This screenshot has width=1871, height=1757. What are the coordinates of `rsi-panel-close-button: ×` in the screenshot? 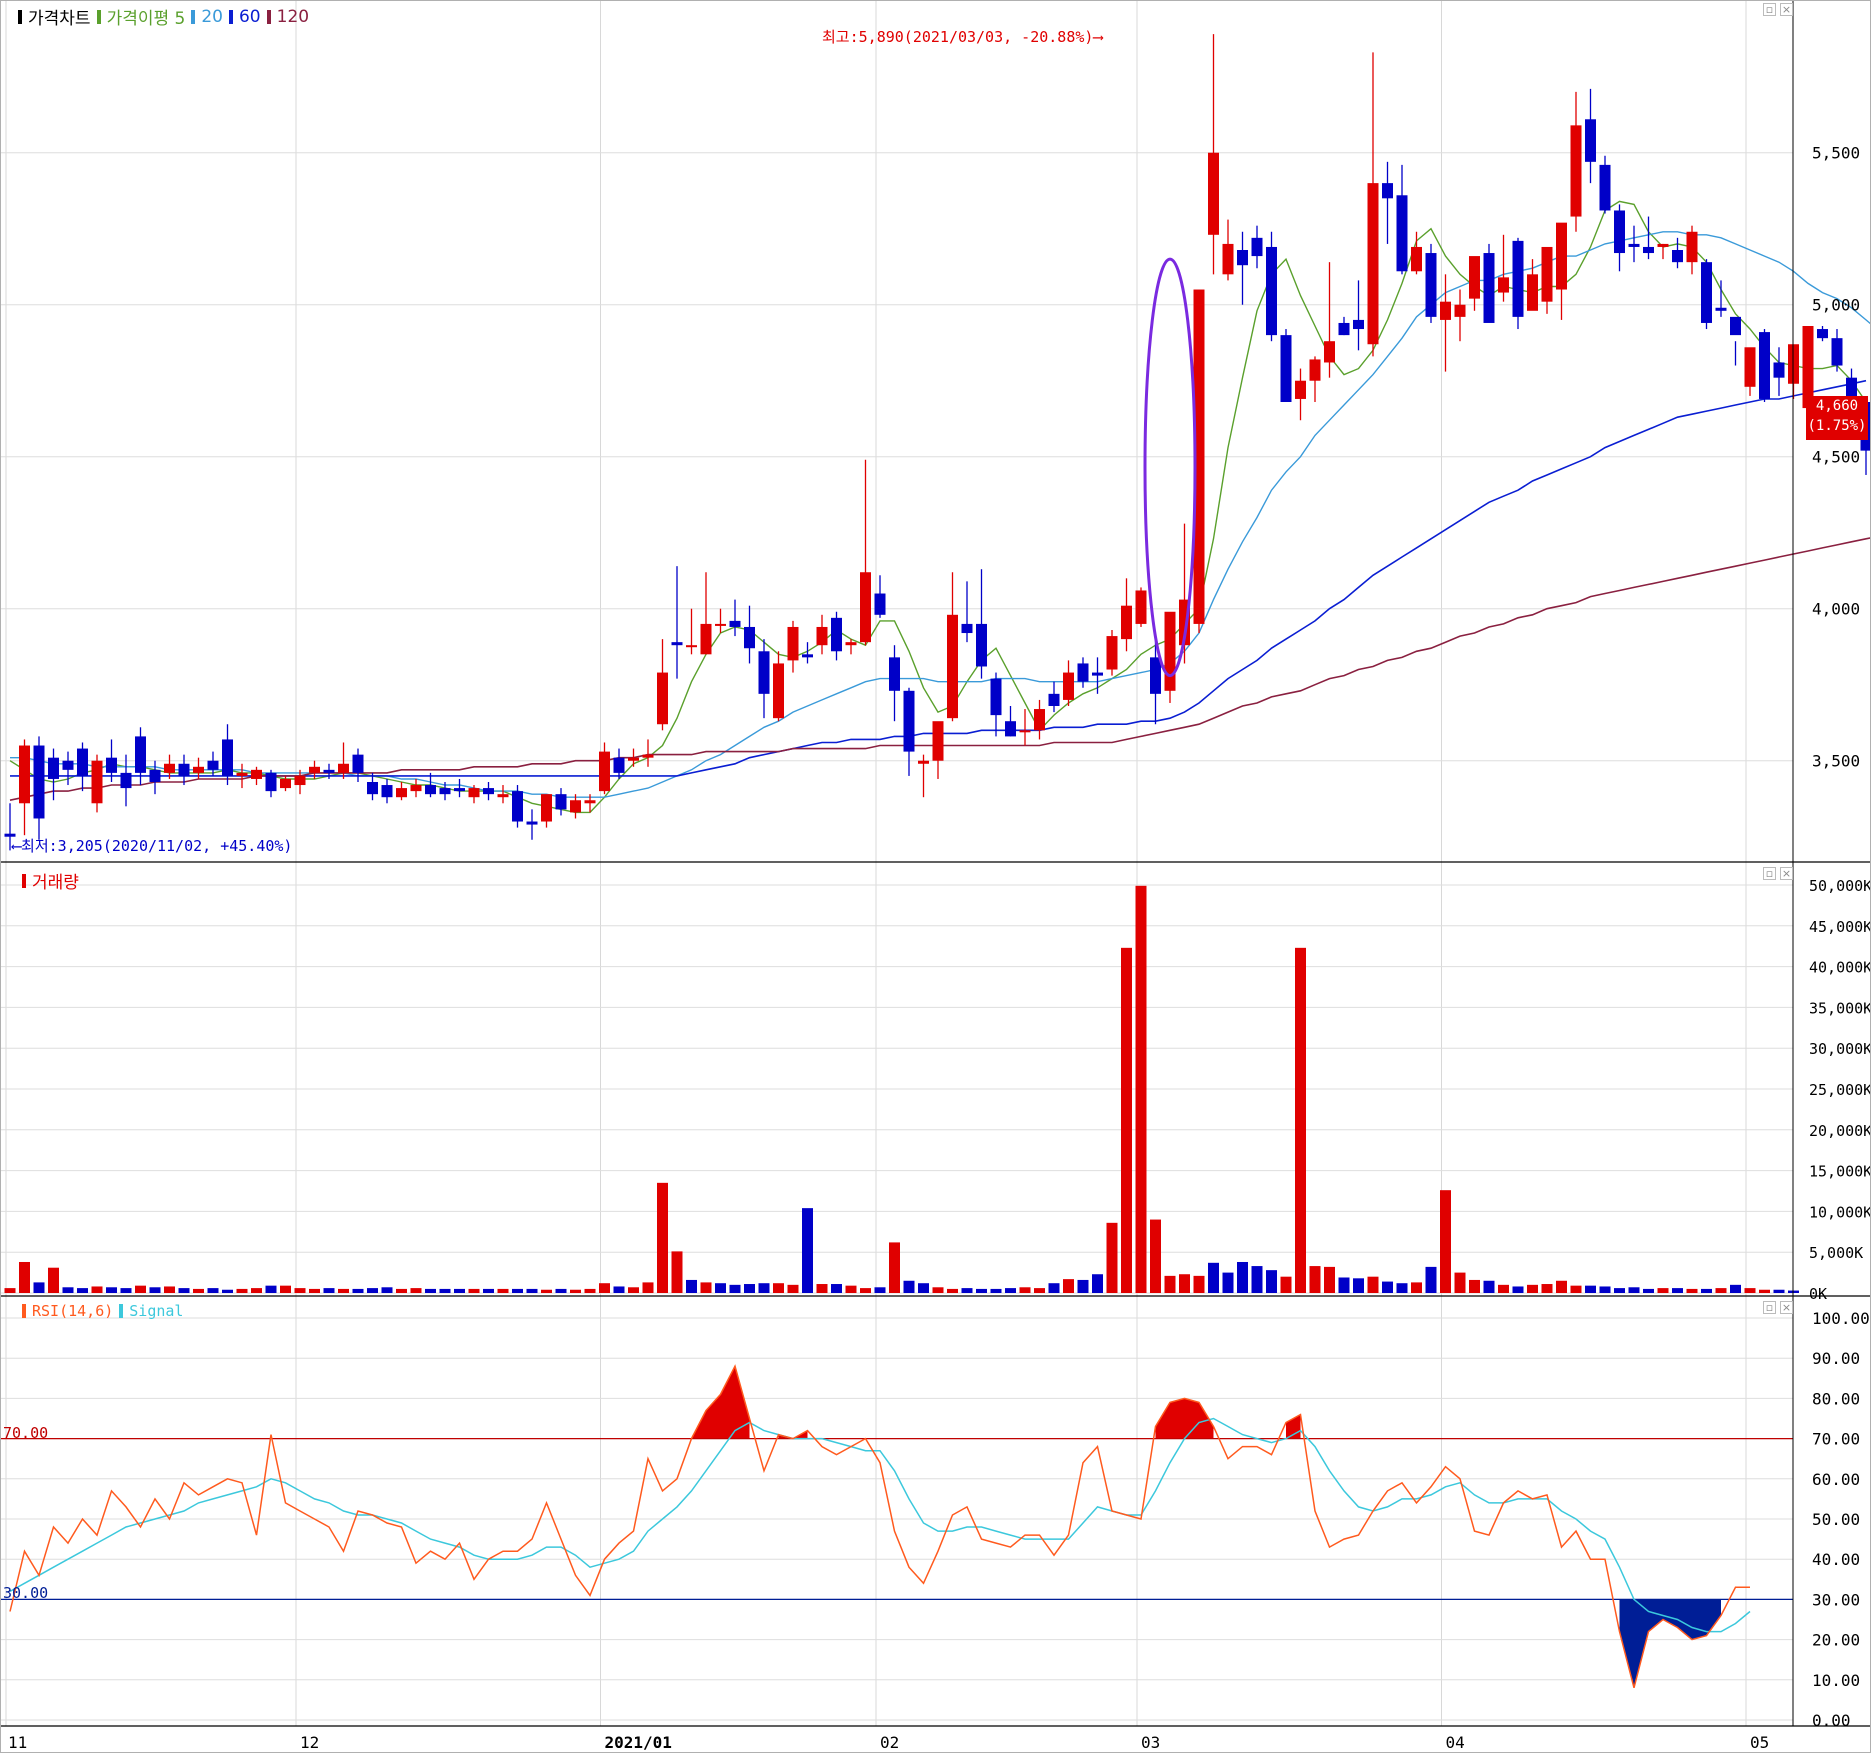 It's located at (1786, 1307).